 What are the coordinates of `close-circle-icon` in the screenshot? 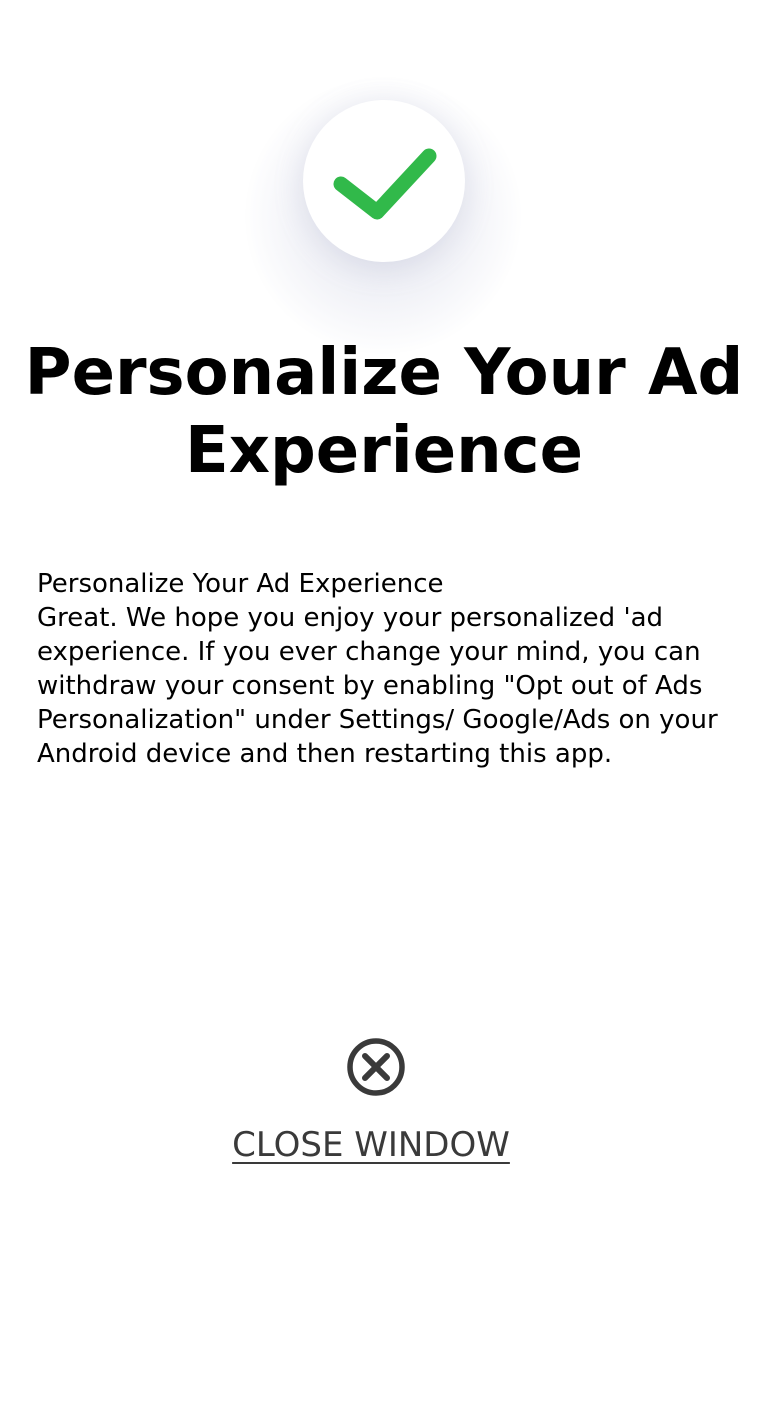 It's located at (376, 1067).